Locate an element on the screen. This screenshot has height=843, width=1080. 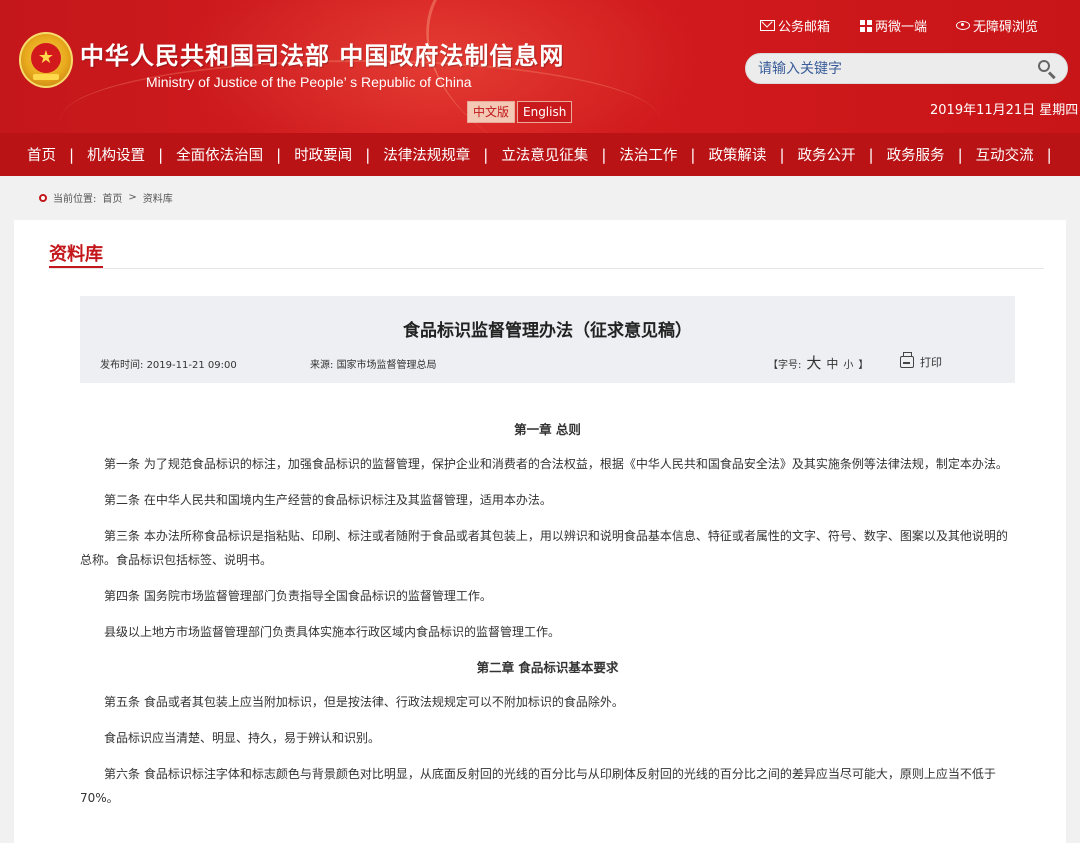
printer-icon is located at coordinates (907, 360).